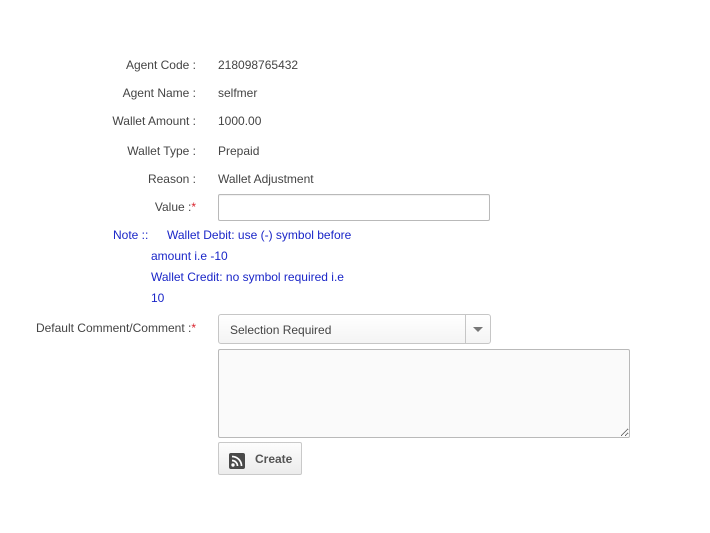  What do you see at coordinates (193, 328) in the screenshot?
I see `comment-required-mark: *` at bounding box center [193, 328].